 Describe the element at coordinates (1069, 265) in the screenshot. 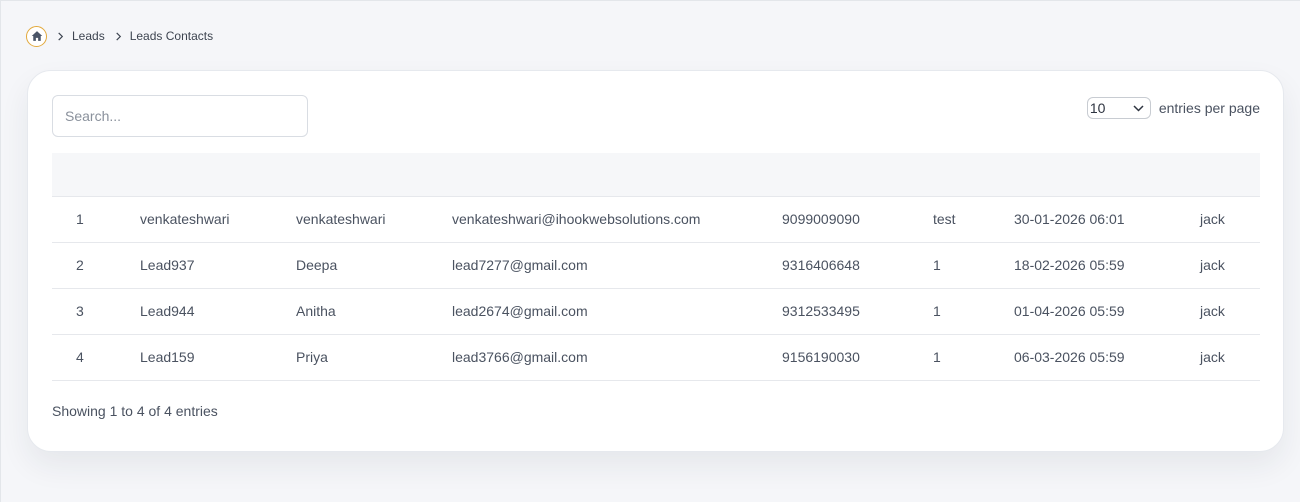

I see `cell-date: 18-02-2026 05:59` at that location.